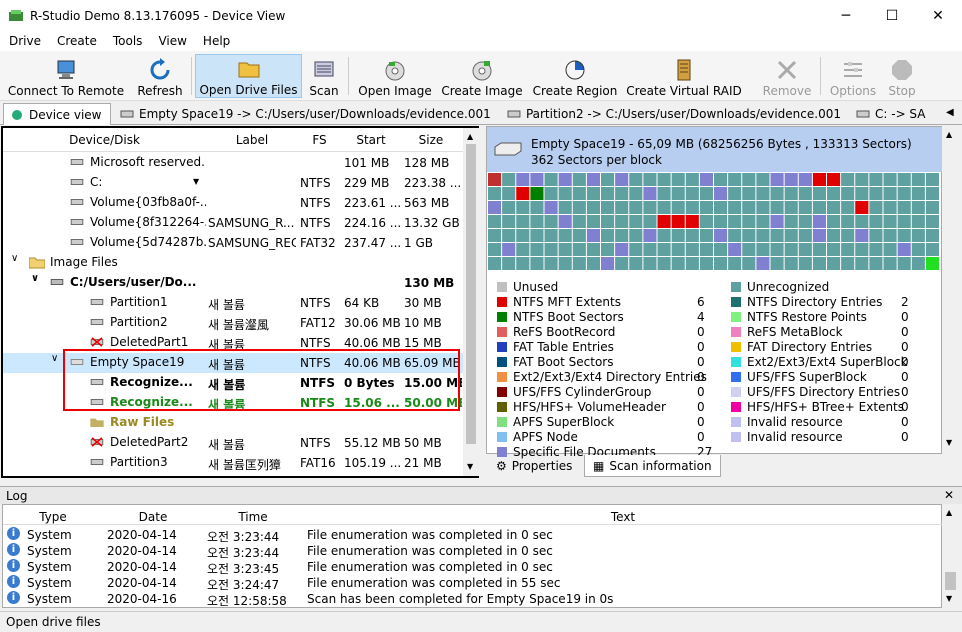  I want to click on tree-scrollbar: ▲ ▼, so click(471, 302).